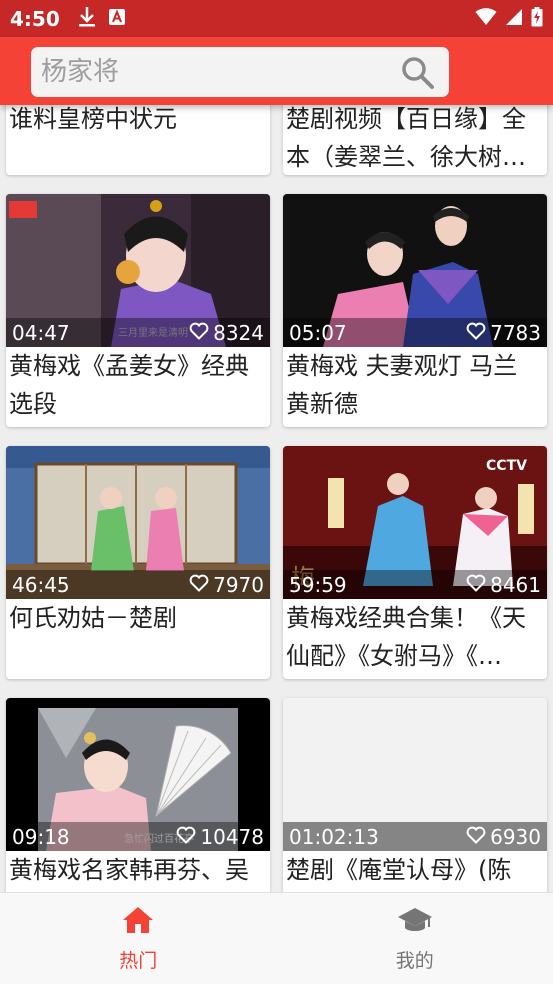 This screenshot has width=553, height=984. What do you see at coordinates (41, 584) in the screenshot?
I see `video-duration: 46:45` at bounding box center [41, 584].